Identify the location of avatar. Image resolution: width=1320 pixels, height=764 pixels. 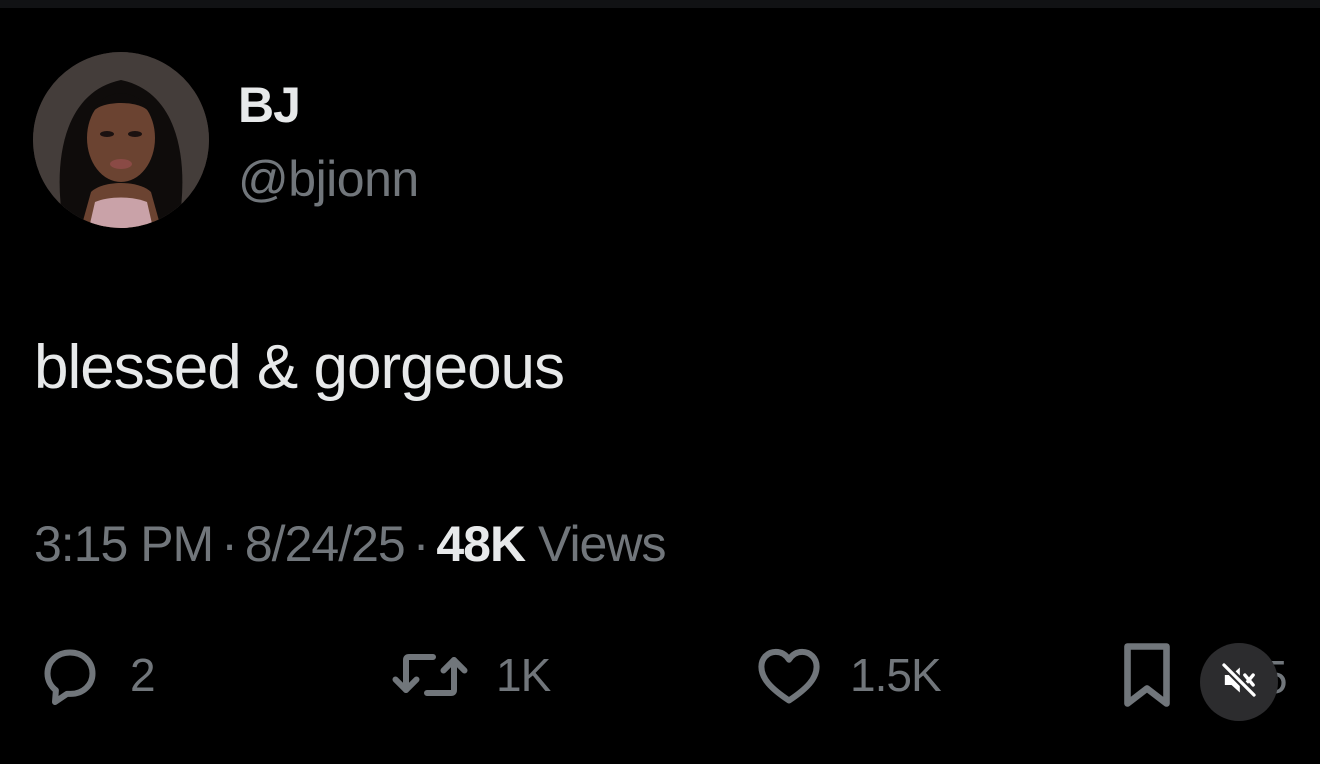
(121, 140).